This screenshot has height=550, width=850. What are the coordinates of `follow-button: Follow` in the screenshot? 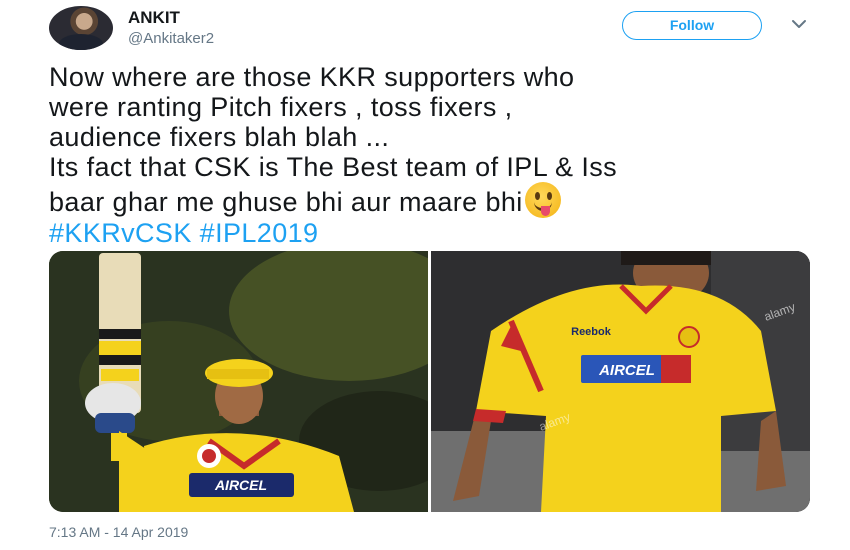 It's located at (692, 25).